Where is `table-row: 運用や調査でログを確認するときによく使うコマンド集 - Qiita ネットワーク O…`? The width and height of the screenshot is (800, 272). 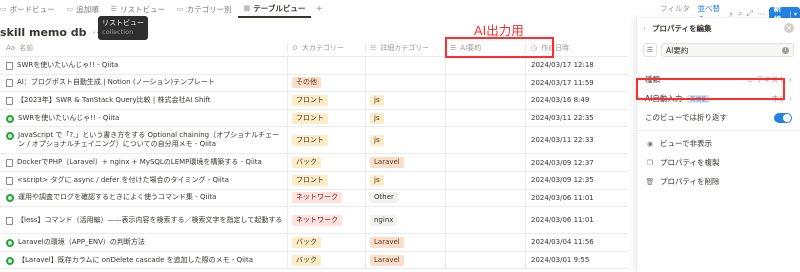 table-row: 運用や調査でログを確認するときによく使うコマンド集 - Qiita ネットワーク O… is located at coordinates (314, 198).